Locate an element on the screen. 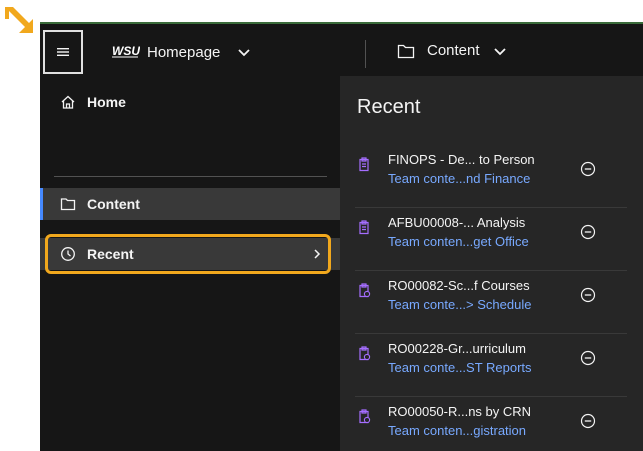 The height and width of the screenshot is (451, 643). topbar-divider is located at coordinates (365, 54).